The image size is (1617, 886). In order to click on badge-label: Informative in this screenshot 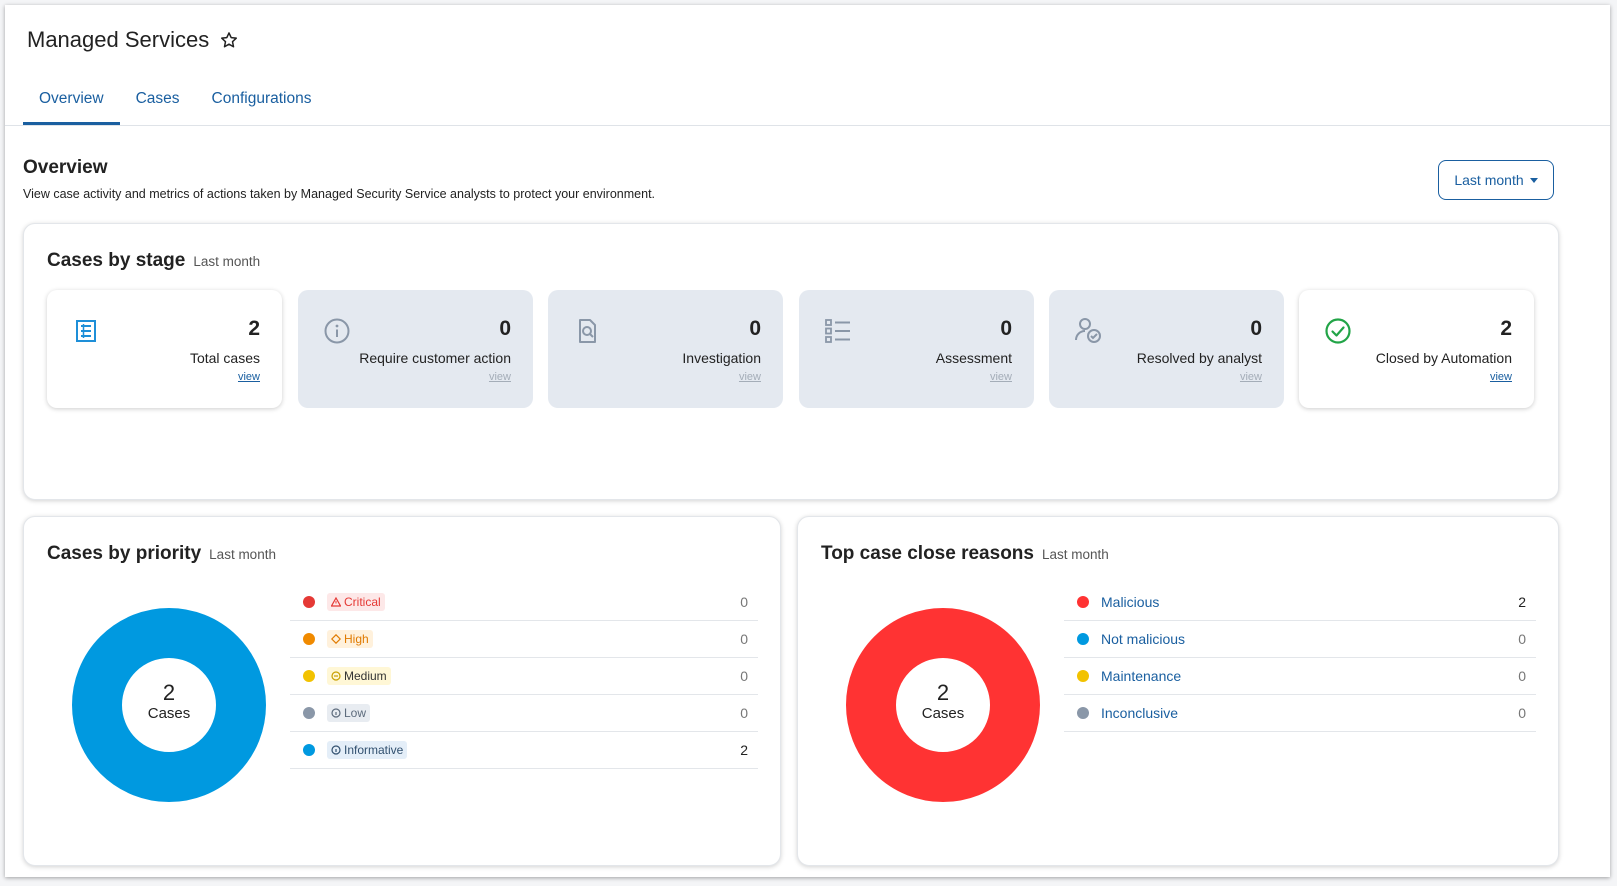, I will do `click(374, 750)`.